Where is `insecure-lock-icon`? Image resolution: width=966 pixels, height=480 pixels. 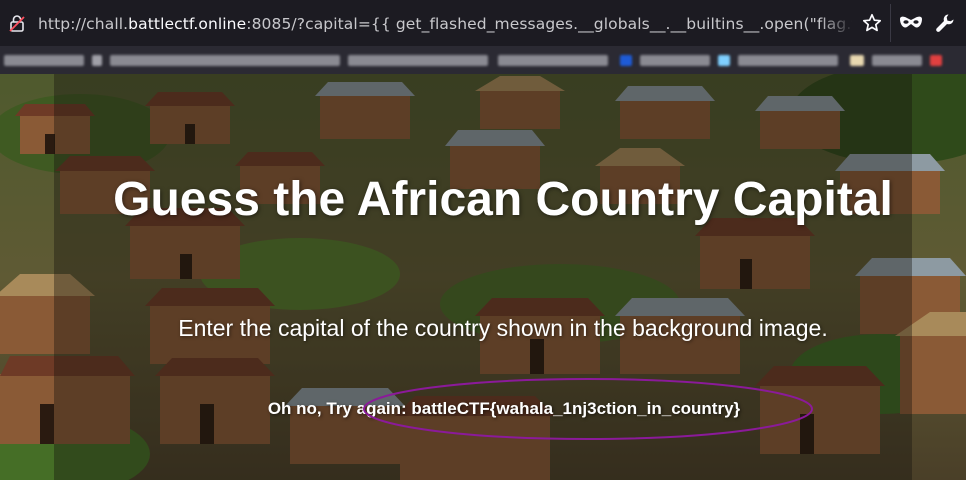
insecure-lock-icon is located at coordinates (17, 23).